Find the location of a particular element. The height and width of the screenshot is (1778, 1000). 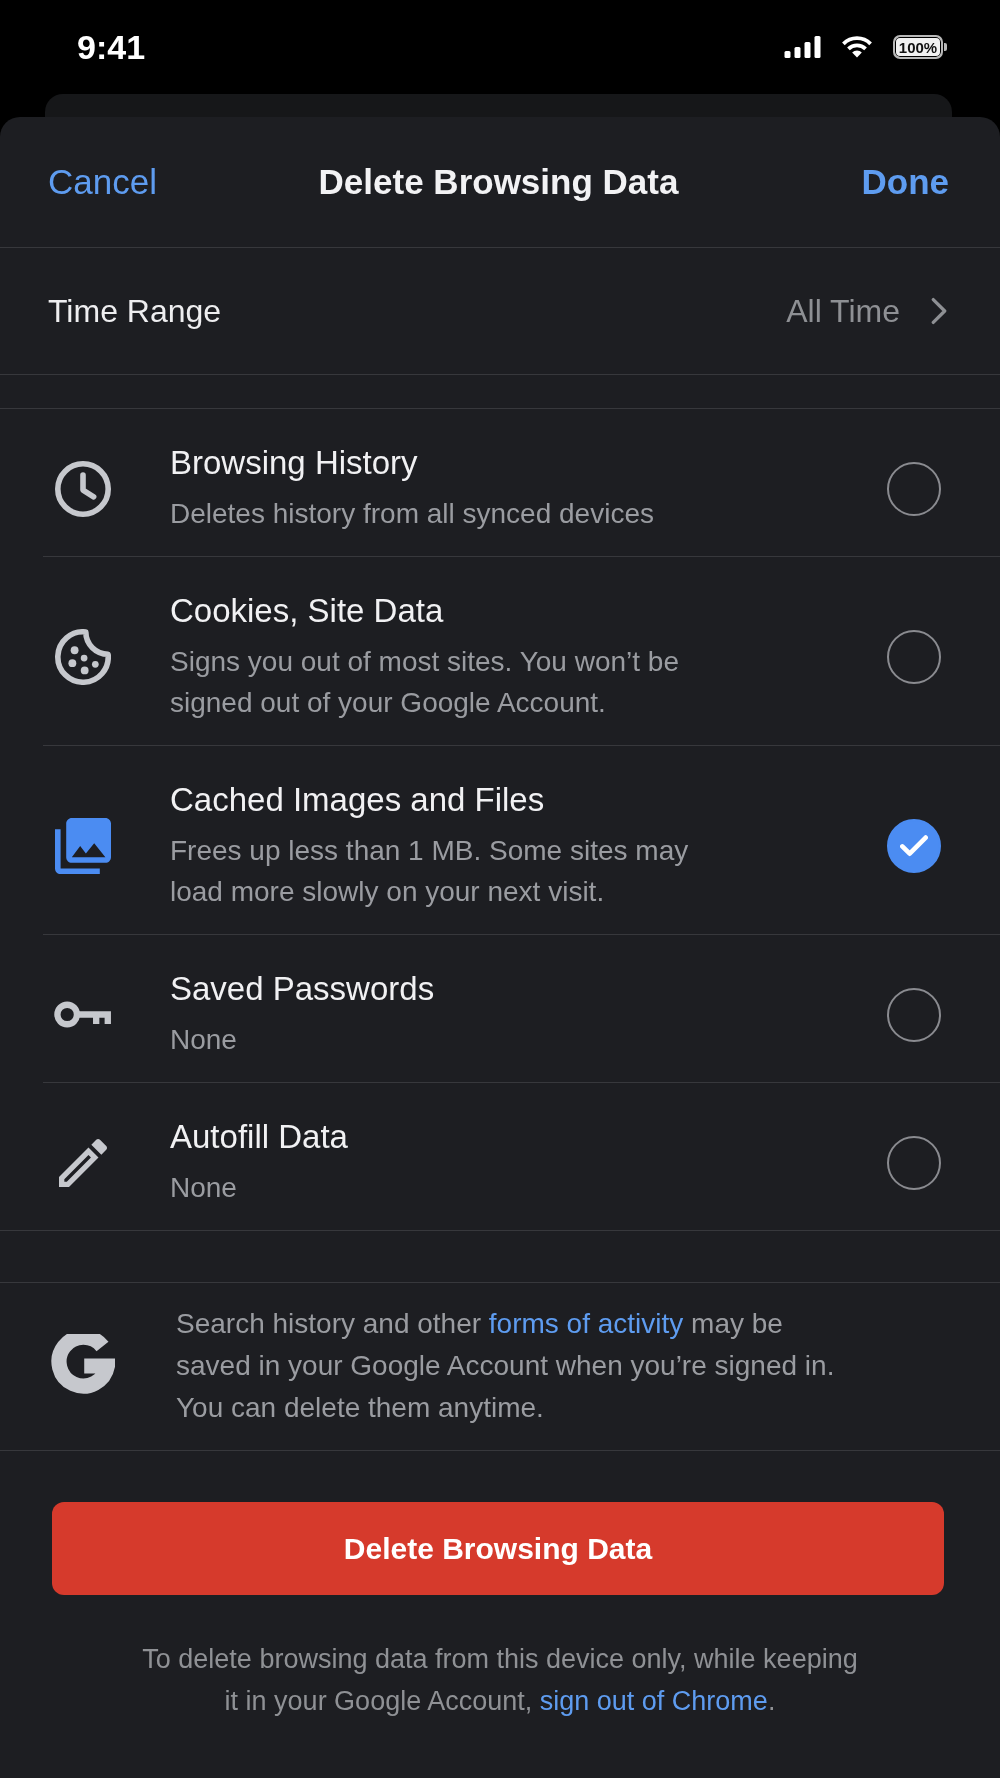

time-range-label: Time Range is located at coordinates (135, 311).